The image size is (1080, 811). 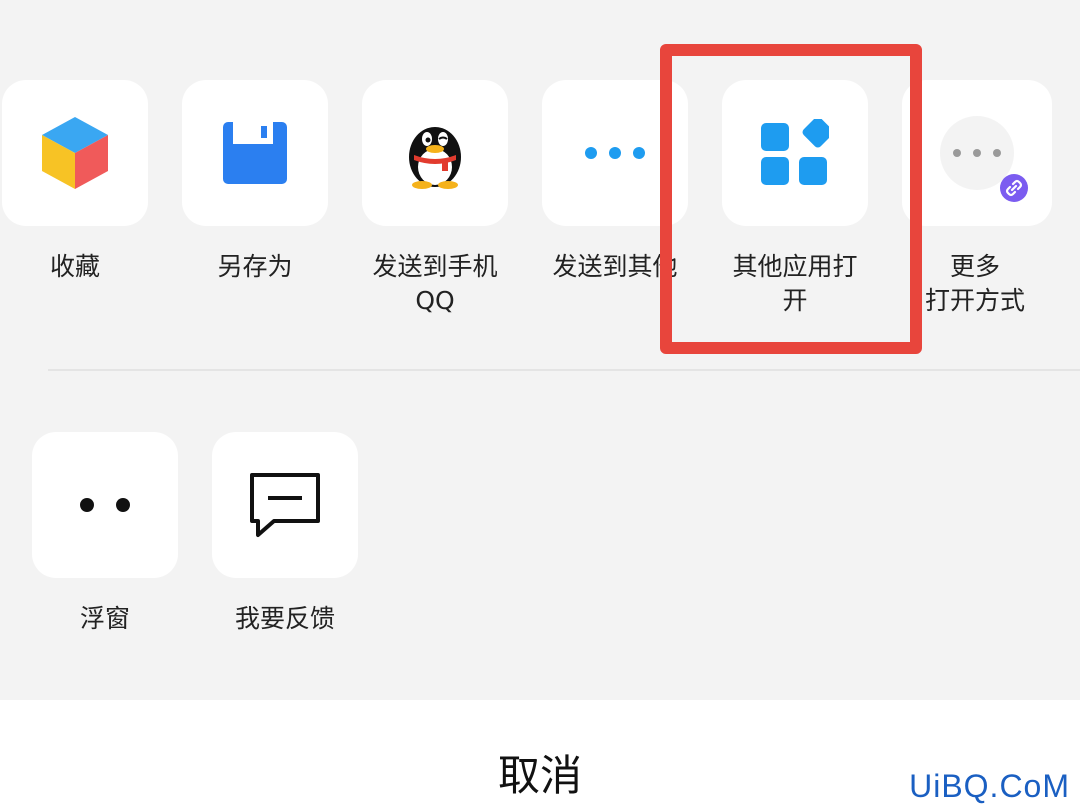 I want to click on cube-icon, so click(x=75, y=153).